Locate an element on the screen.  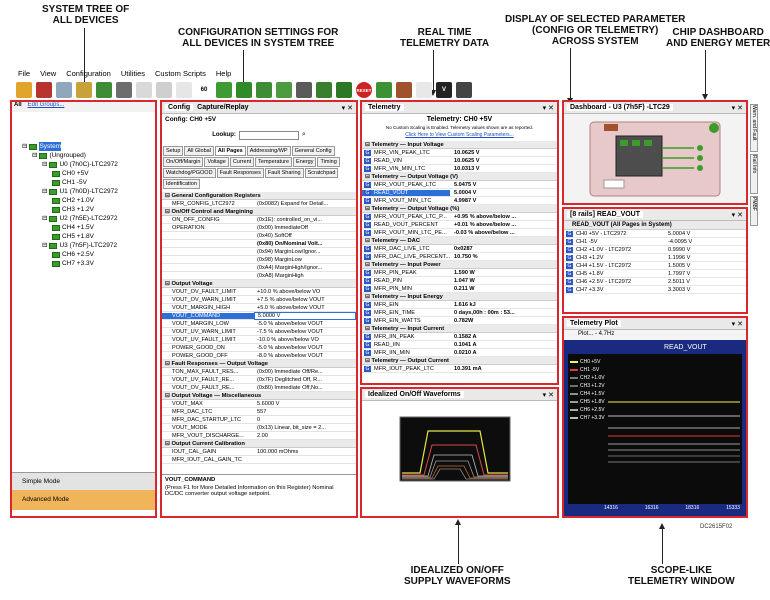
tree-node: ⊟ U3 (7h5F)-LTC2972 is located at coordinates (70, 245).